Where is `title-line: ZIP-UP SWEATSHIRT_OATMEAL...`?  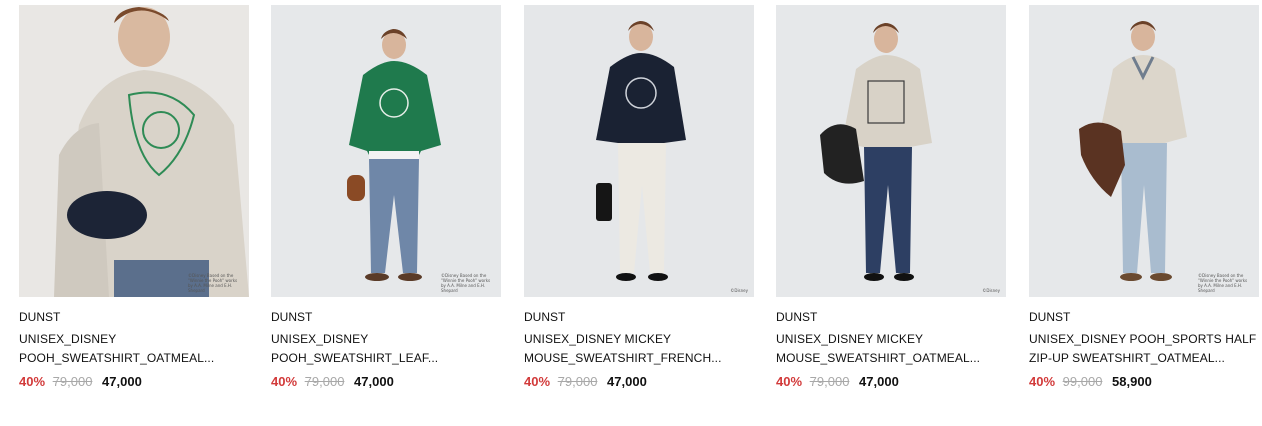
title-line: ZIP-UP SWEATSHIRT_OATMEAL... is located at coordinates (1127, 358).